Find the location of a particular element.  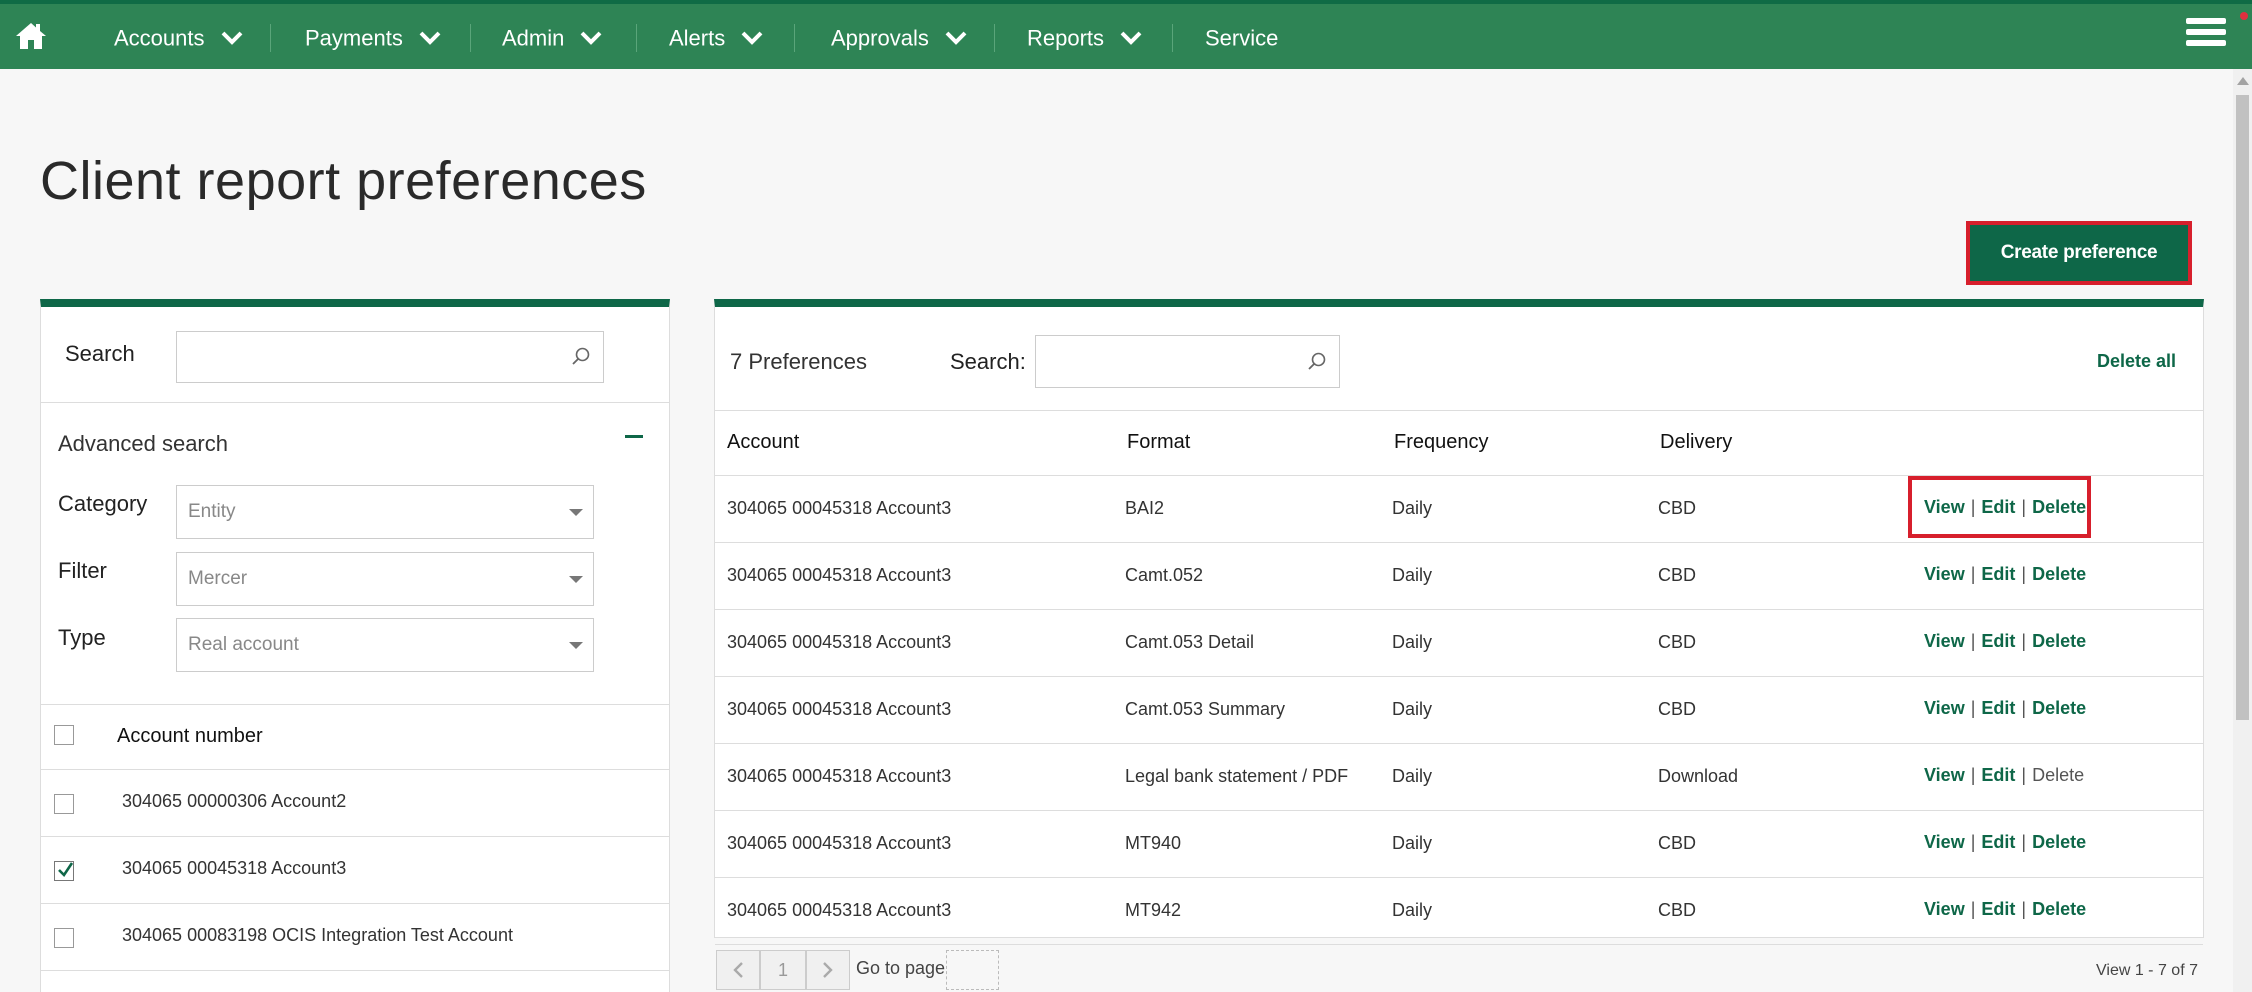

page-scrollbar is located at coordinates (2242, 530).